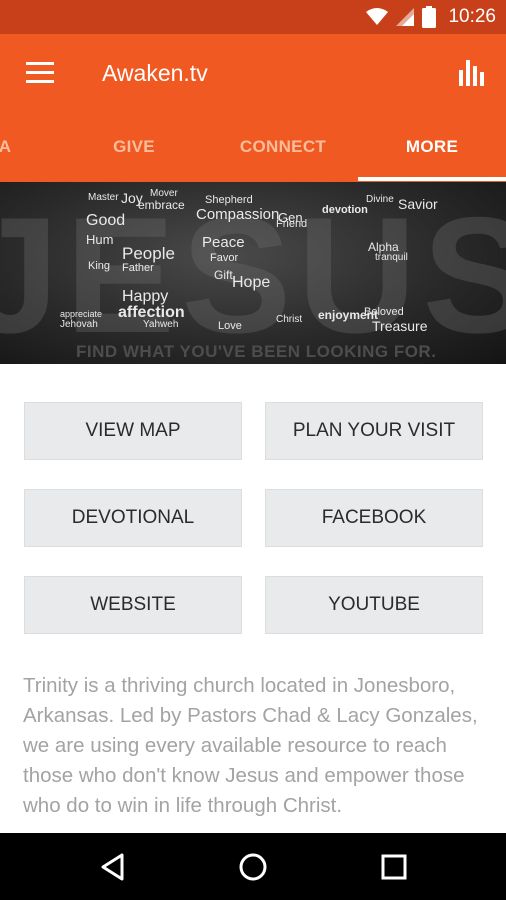  What do you see at coordinates (133, 518) in the screenshot?
I see `devotional-button: DEVOTIONAL` at bounding box center [133, 518].